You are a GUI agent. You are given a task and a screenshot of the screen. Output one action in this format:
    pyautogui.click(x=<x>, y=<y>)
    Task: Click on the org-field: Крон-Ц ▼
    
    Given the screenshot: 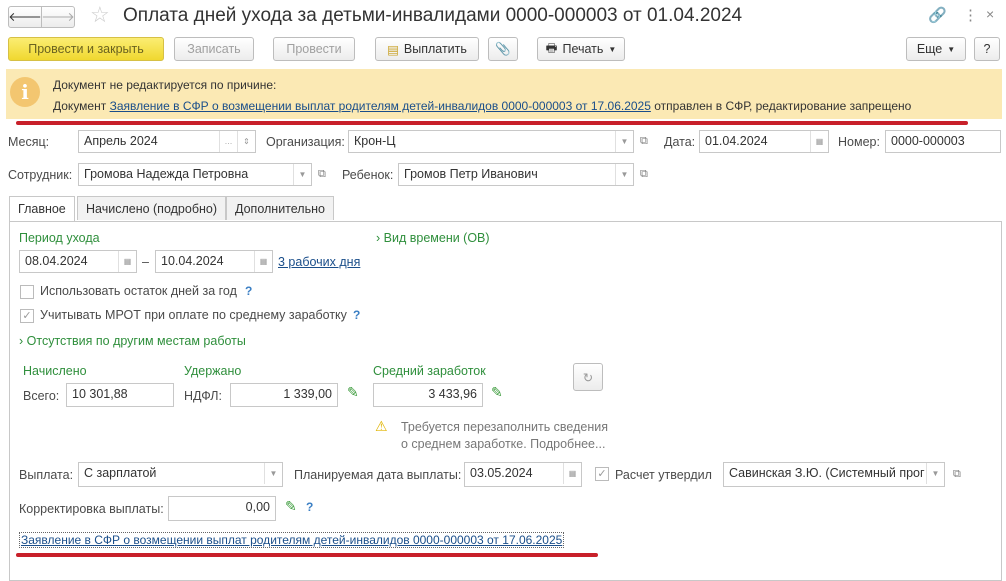 What is the action you would take?
    pyautogui.click(x=491, y=141)
    